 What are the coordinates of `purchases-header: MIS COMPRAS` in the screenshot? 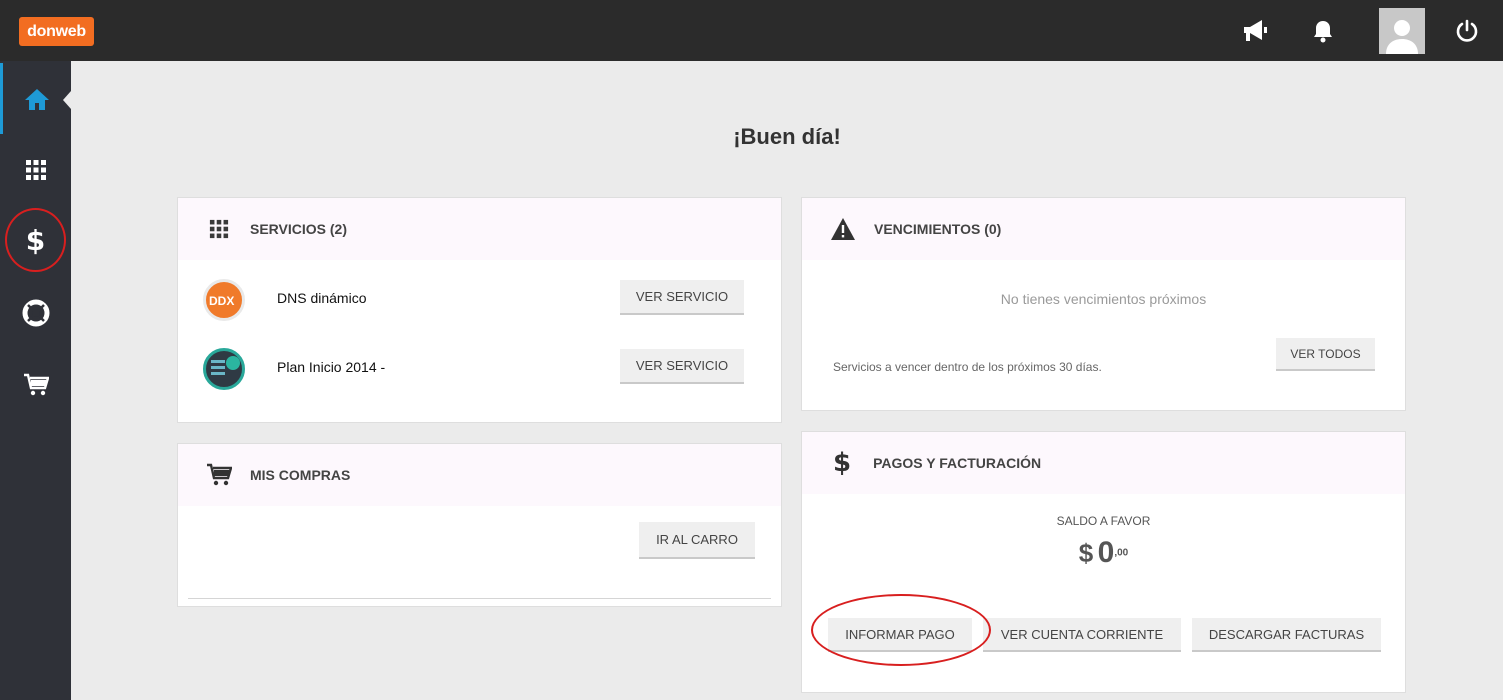 It's located at (479, 475).